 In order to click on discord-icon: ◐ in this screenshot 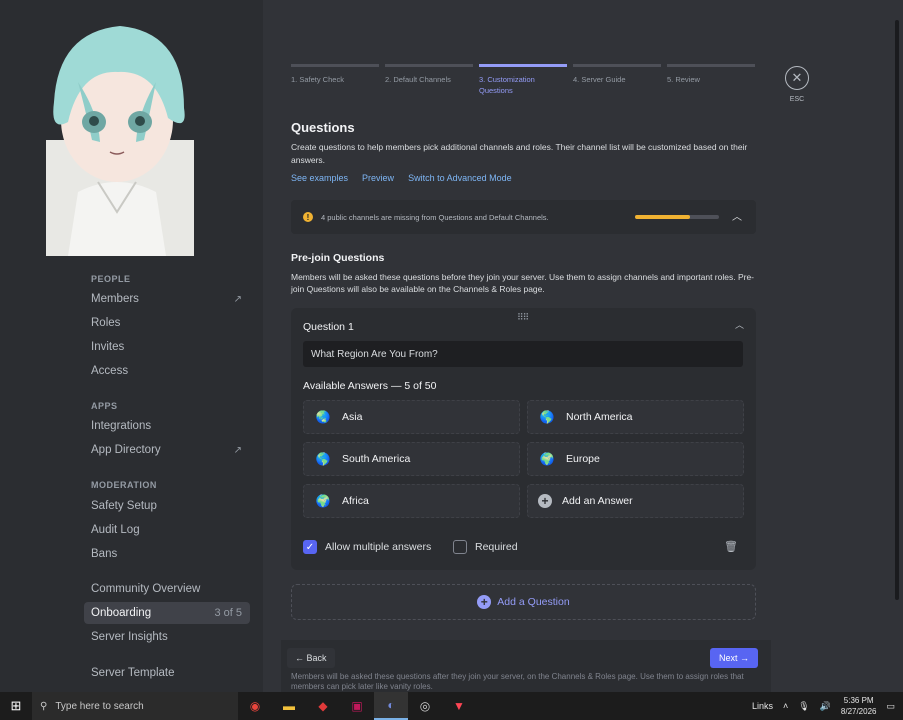, I will do `click(391, 706)`.